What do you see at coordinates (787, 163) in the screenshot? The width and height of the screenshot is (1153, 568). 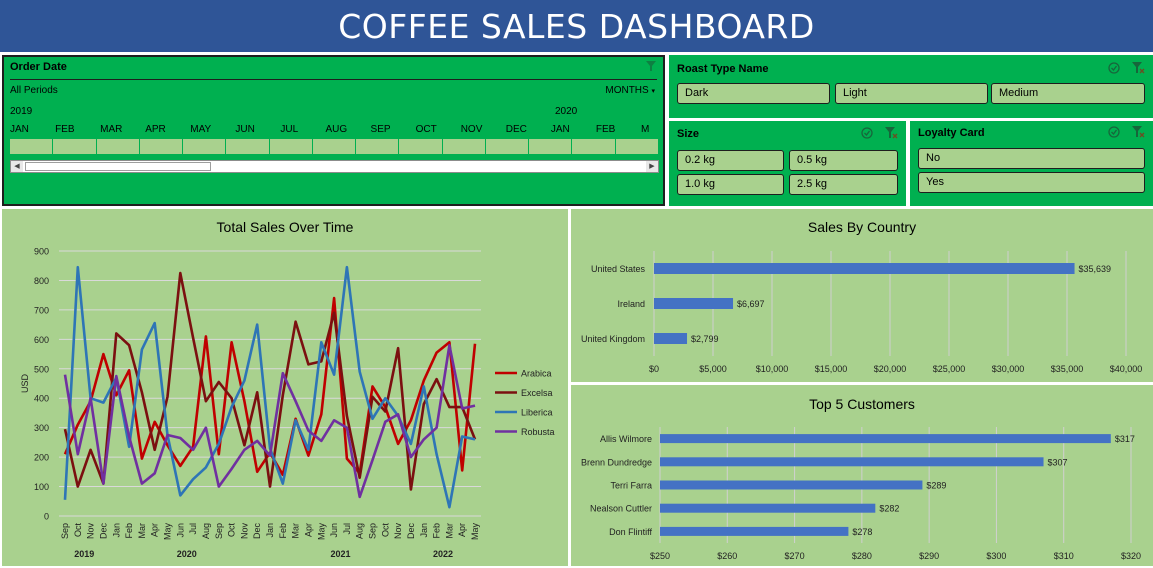 I see `size-slicer: Size 0.2 kg 0.5 kg 1.0 kg 2.5 kg` at bounding box center [787, 163].